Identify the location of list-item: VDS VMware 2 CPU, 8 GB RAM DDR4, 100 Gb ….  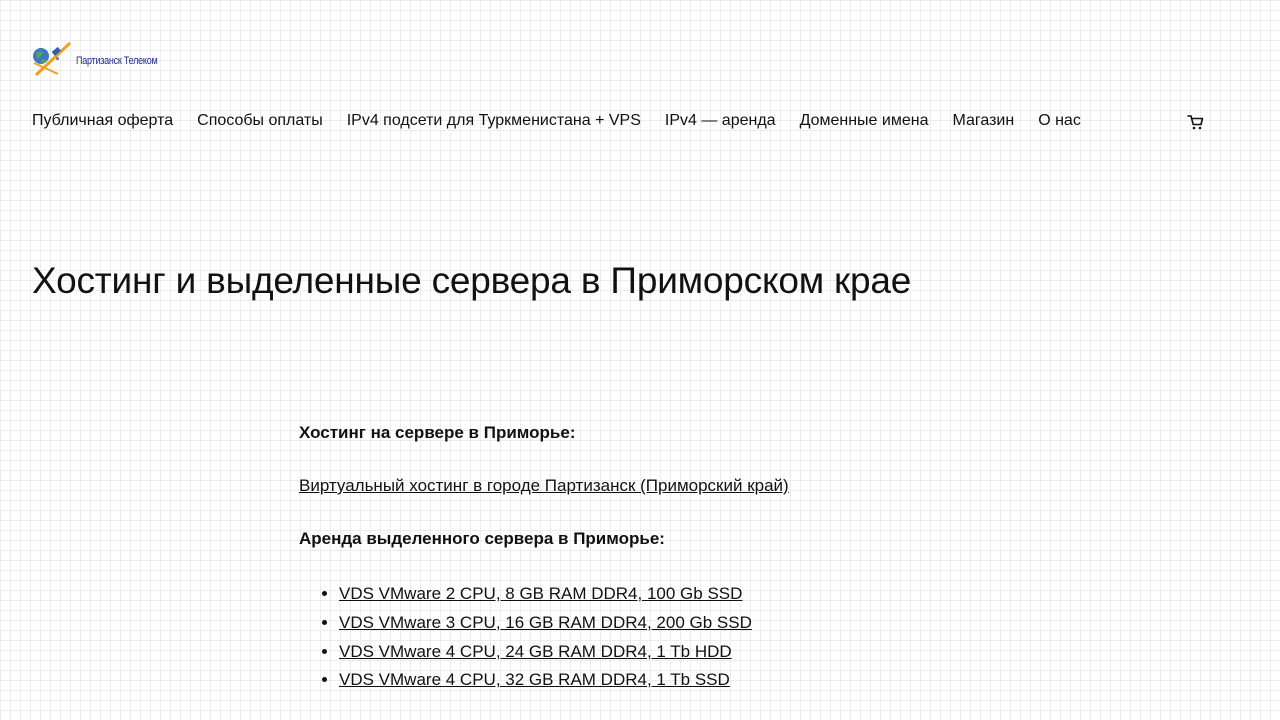
(669, 594).